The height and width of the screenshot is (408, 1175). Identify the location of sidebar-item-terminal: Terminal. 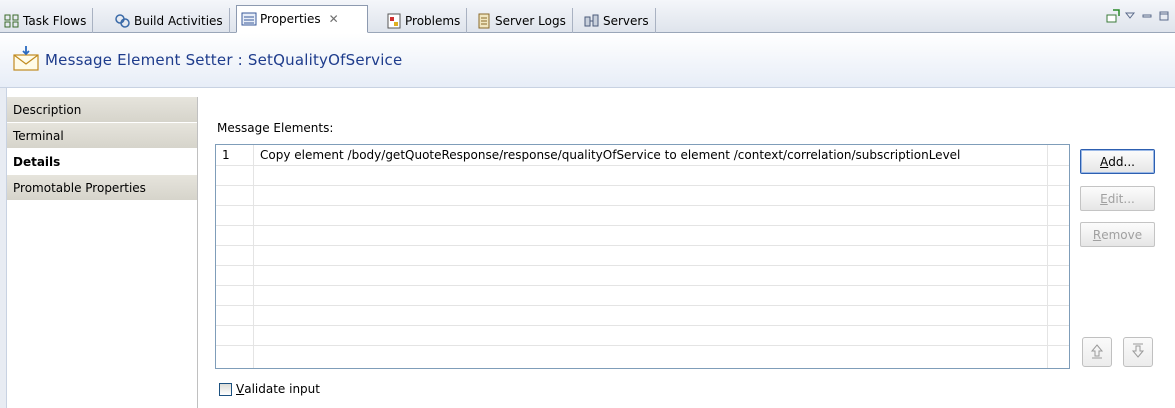
(102, 136).